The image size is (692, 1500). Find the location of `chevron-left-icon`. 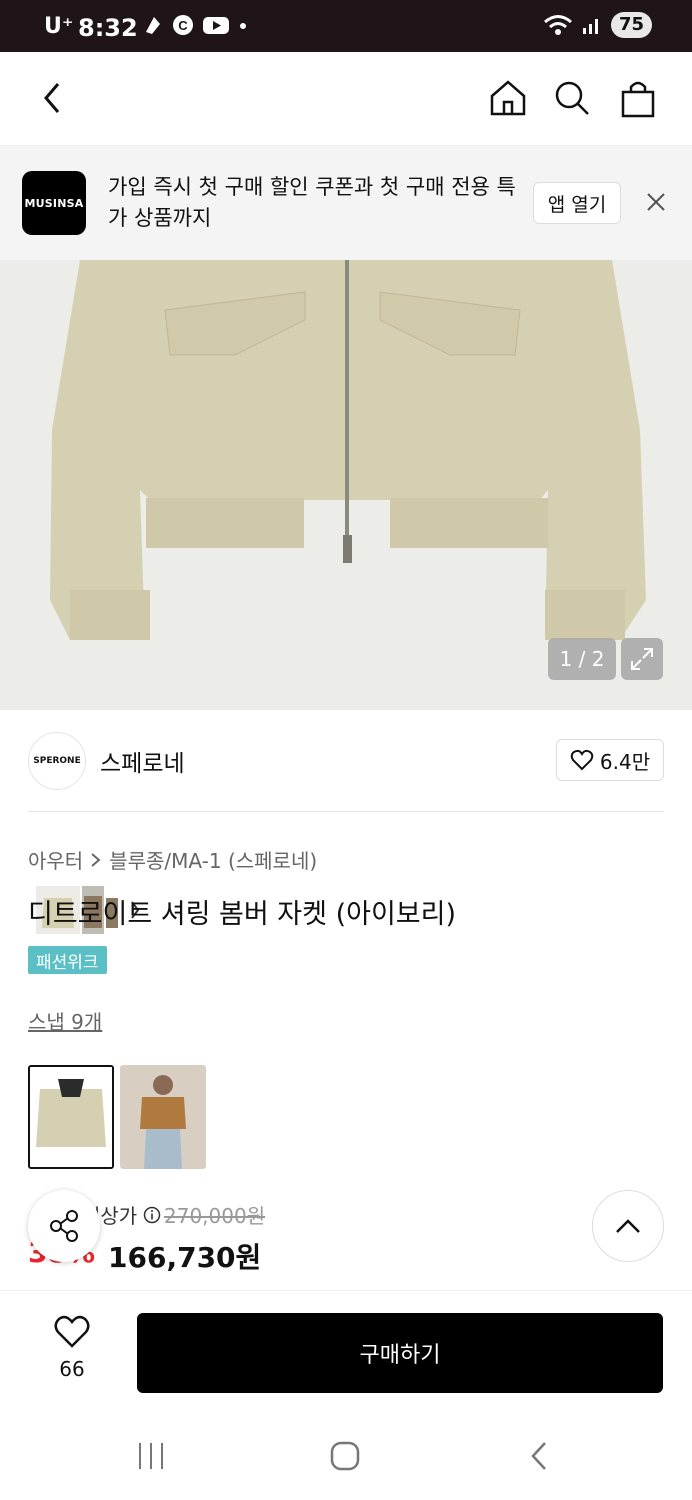

chevron-left-icon is located at coordinates (52, 98).